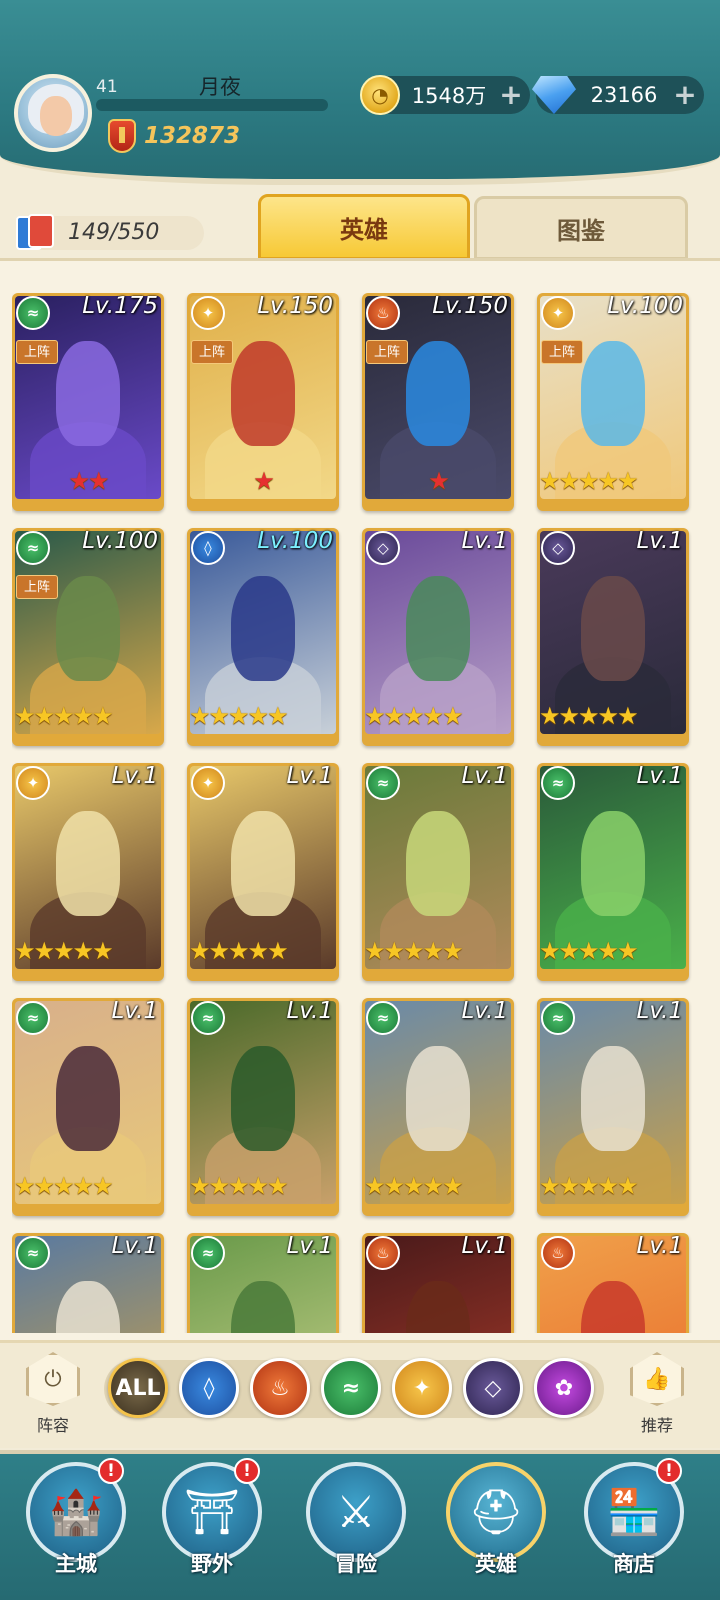 This screenshot has width=720, height=1600. I want to click on filter-water-button: ◊, so click(209, 1388).